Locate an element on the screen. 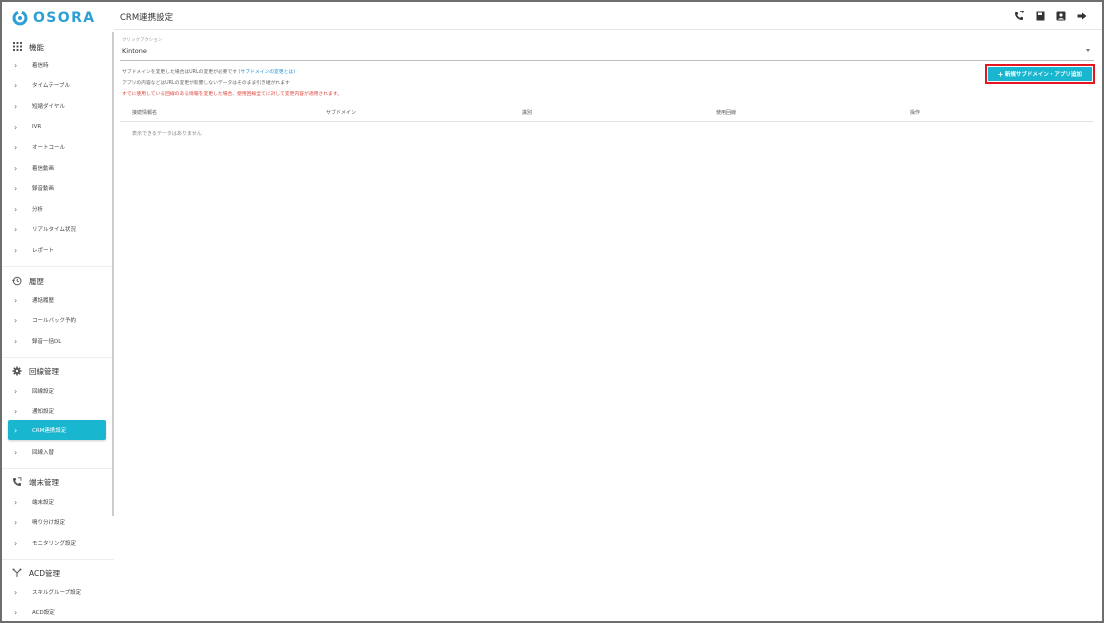 Image resolution: width=1104 pixels, height=623 pixels. sidebar-item-label: スキルグループ設定 is located at coordinates (57, 593).